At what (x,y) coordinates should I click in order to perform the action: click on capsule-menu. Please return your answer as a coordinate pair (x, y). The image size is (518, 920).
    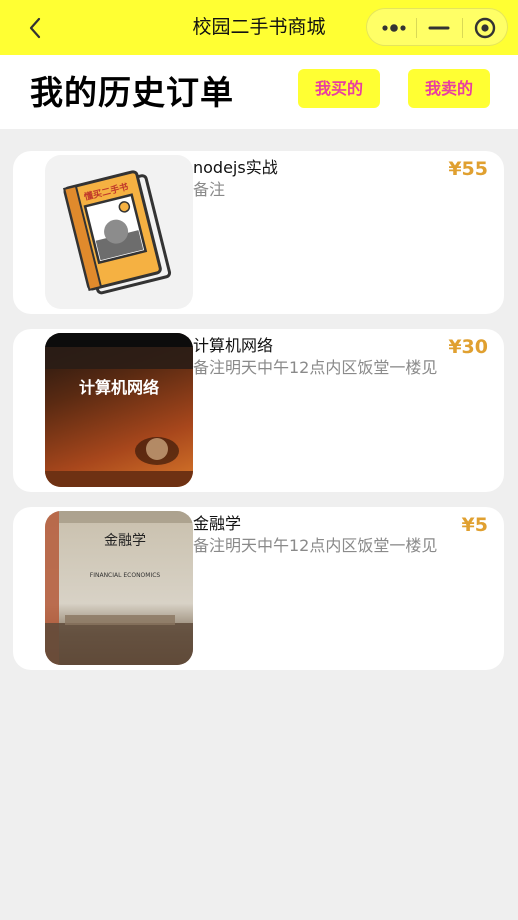
    Looking at the image, I should click on (437, 27).